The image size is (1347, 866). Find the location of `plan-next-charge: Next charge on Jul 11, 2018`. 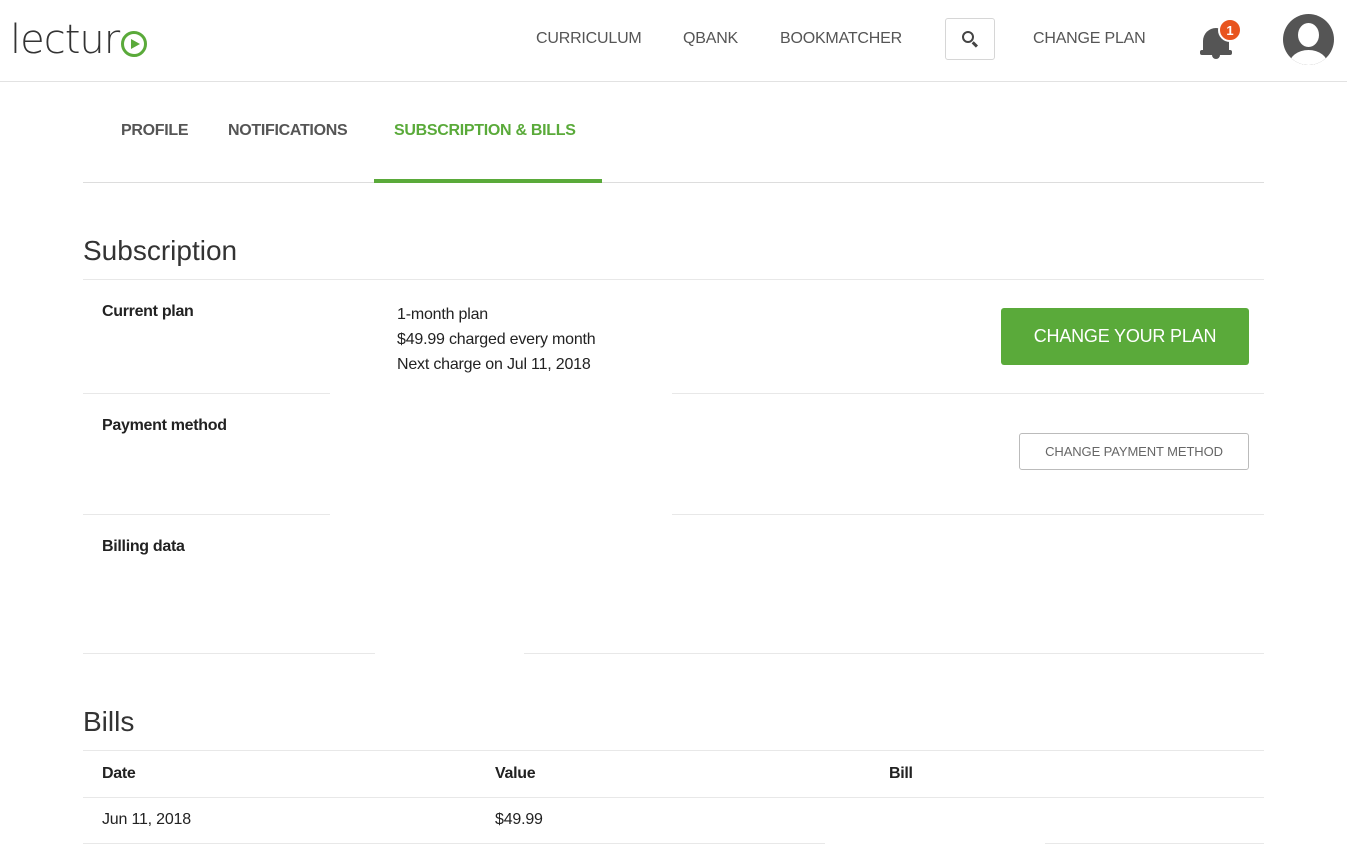

plan-next-charge: Next charge on Jul 11, 2018 is located at coordinates (494, 364).